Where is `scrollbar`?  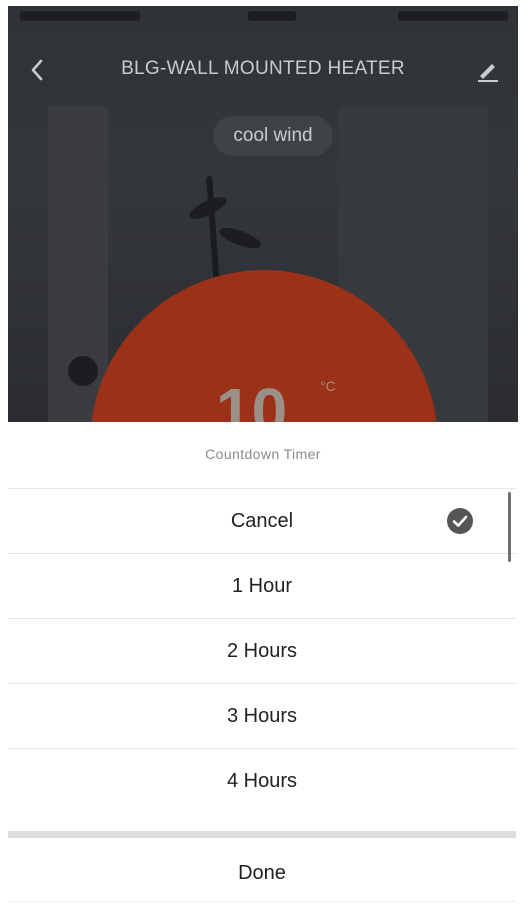 scrollbar is located at coordinates (509, 527).